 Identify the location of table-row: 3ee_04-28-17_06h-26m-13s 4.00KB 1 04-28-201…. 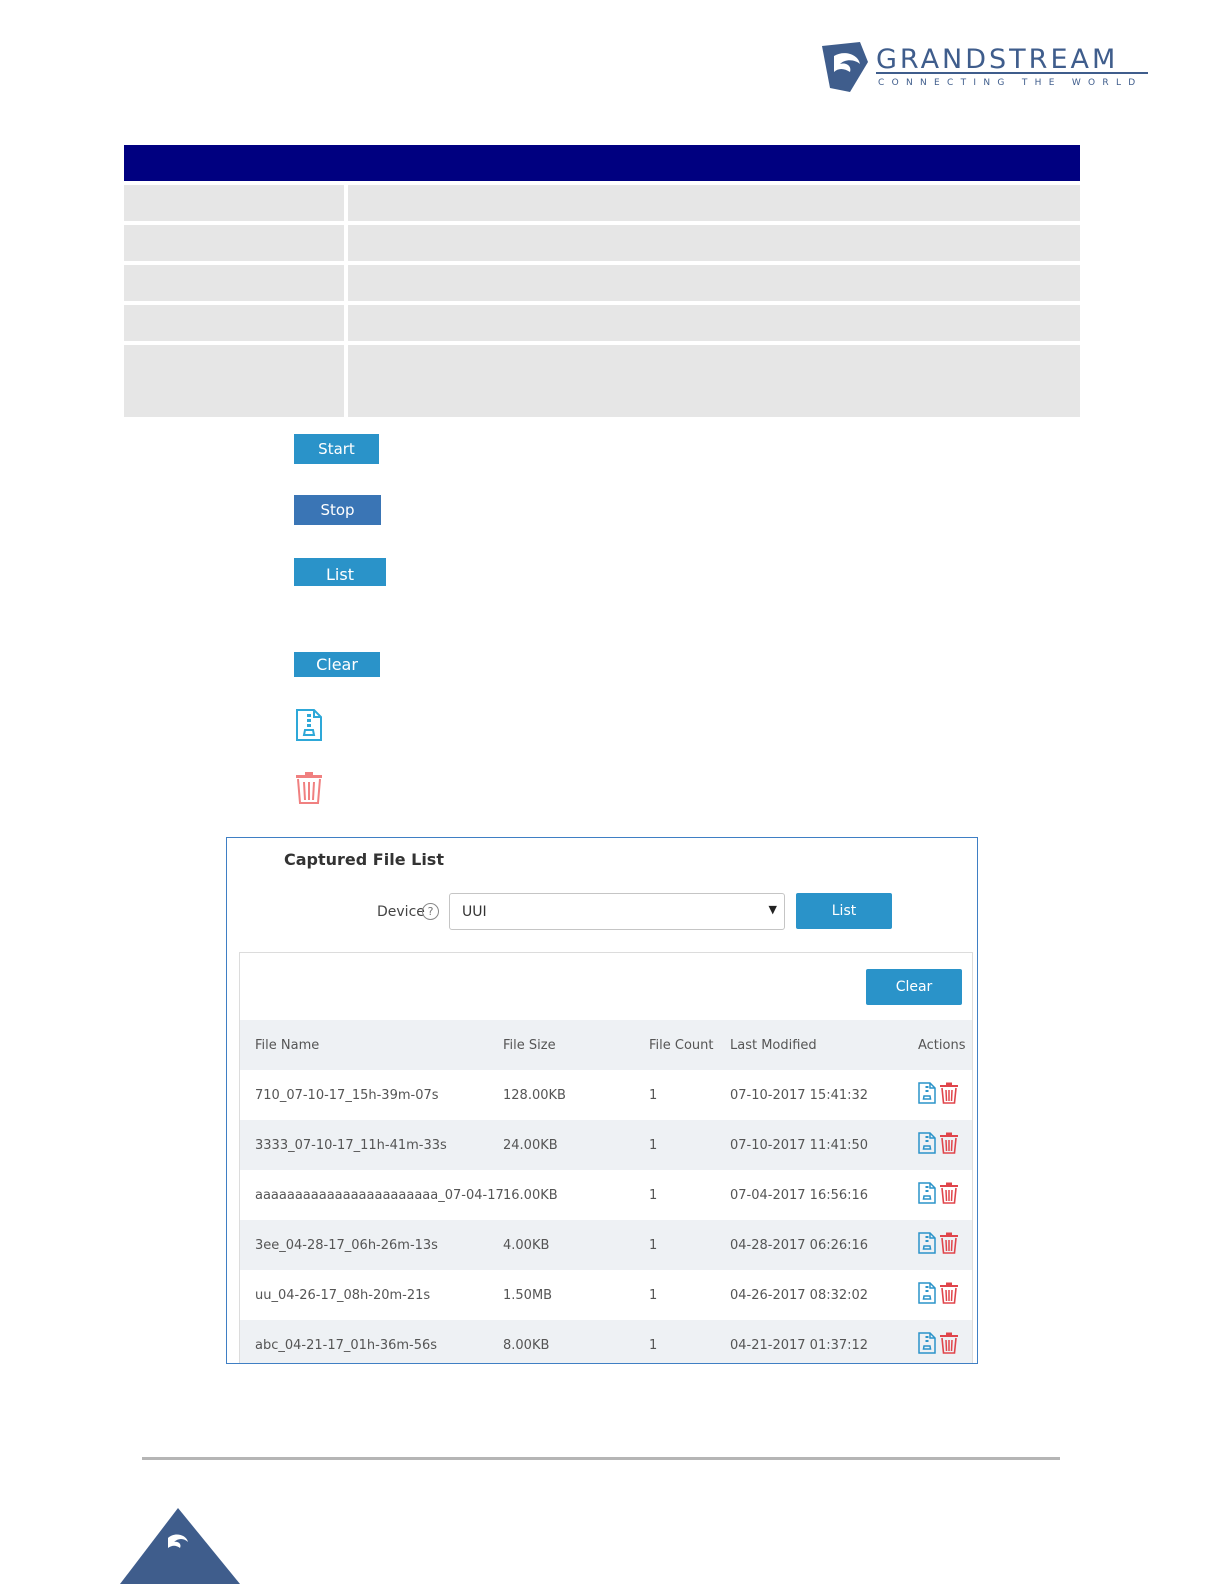
(606, 1245).